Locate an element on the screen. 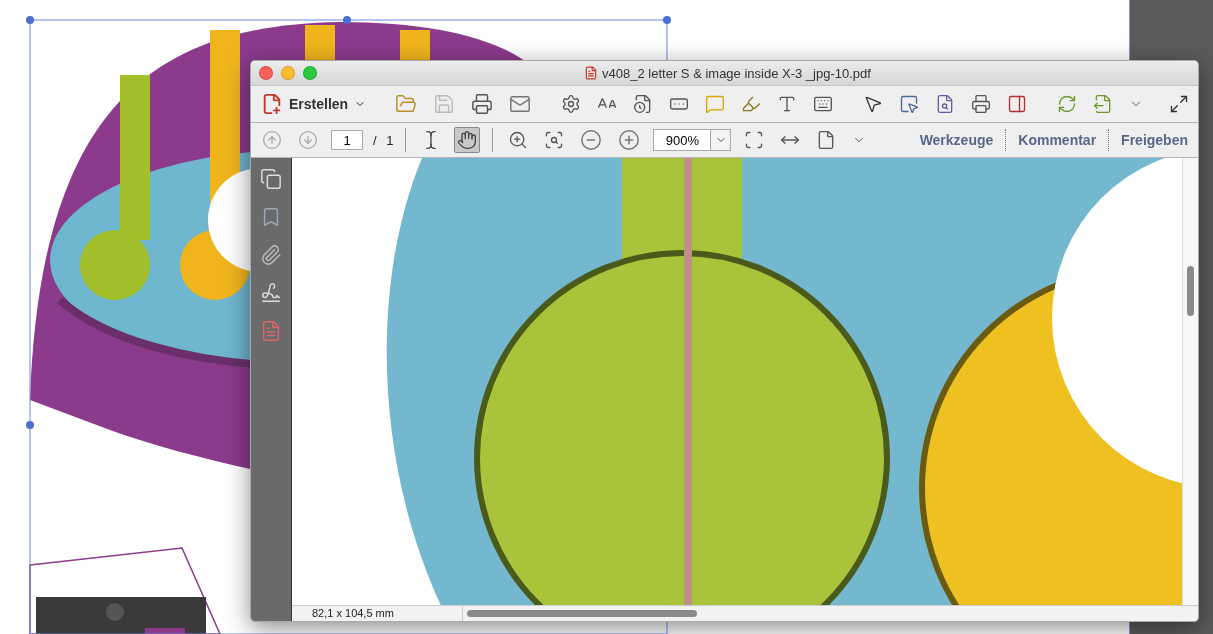  settings-icon is located at coordinates (571, 104).